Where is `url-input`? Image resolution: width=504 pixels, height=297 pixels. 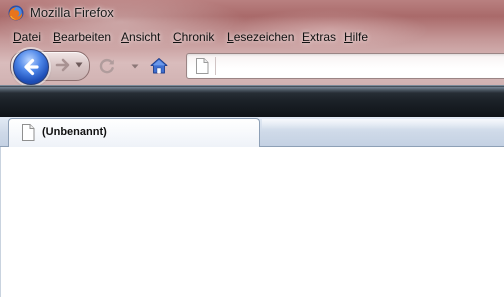 url-input is located at coordinates (361, 66).